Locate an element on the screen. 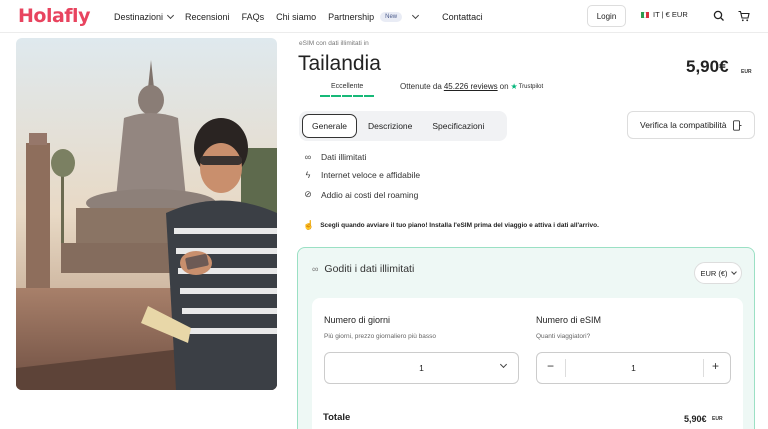 The width and height of the screenshot is (768, 429). bolt-icon: ϟ is located at coordinates (308, 175).